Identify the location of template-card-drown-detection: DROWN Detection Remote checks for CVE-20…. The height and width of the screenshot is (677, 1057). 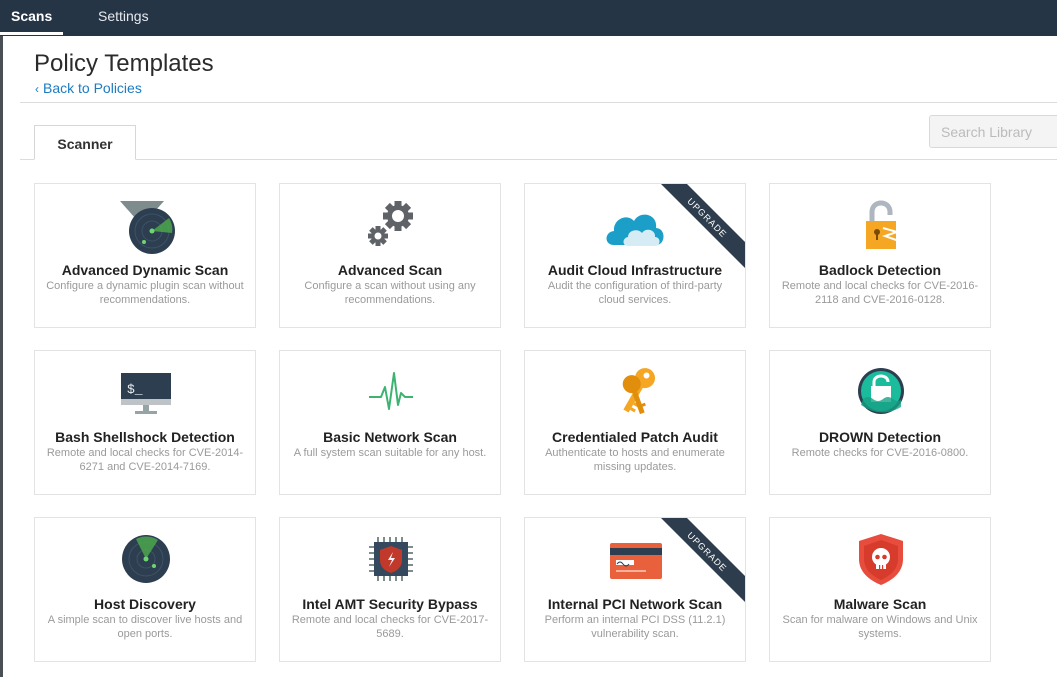
(880, 422).